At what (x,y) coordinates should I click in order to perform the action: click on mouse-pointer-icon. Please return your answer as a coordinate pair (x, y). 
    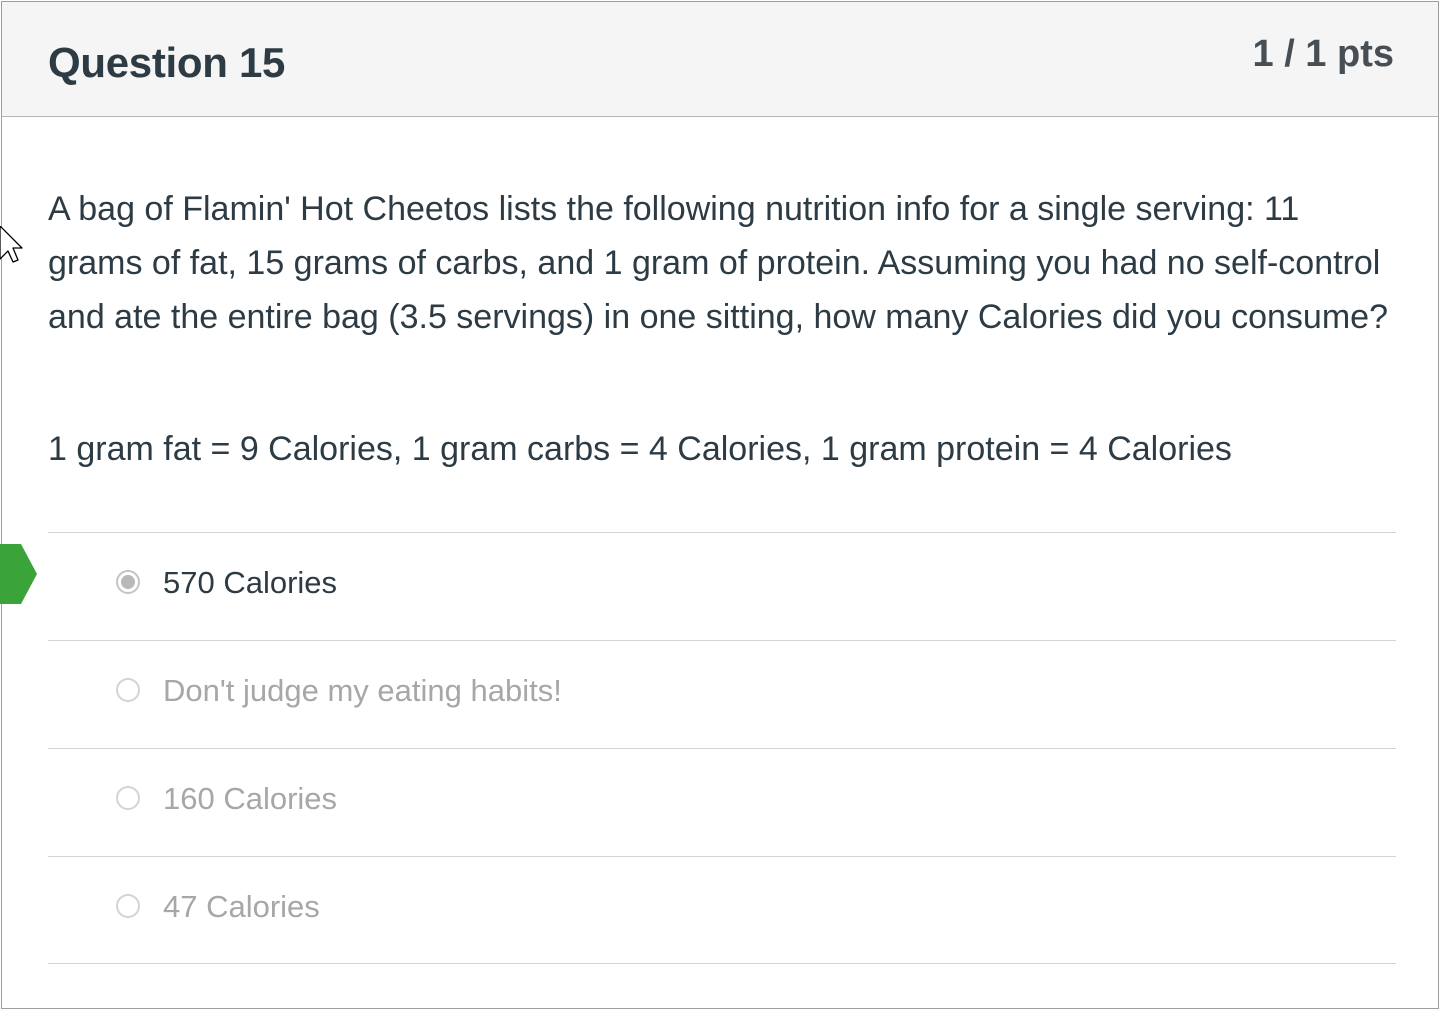
    Looking at the image, I should click on (11, 244).